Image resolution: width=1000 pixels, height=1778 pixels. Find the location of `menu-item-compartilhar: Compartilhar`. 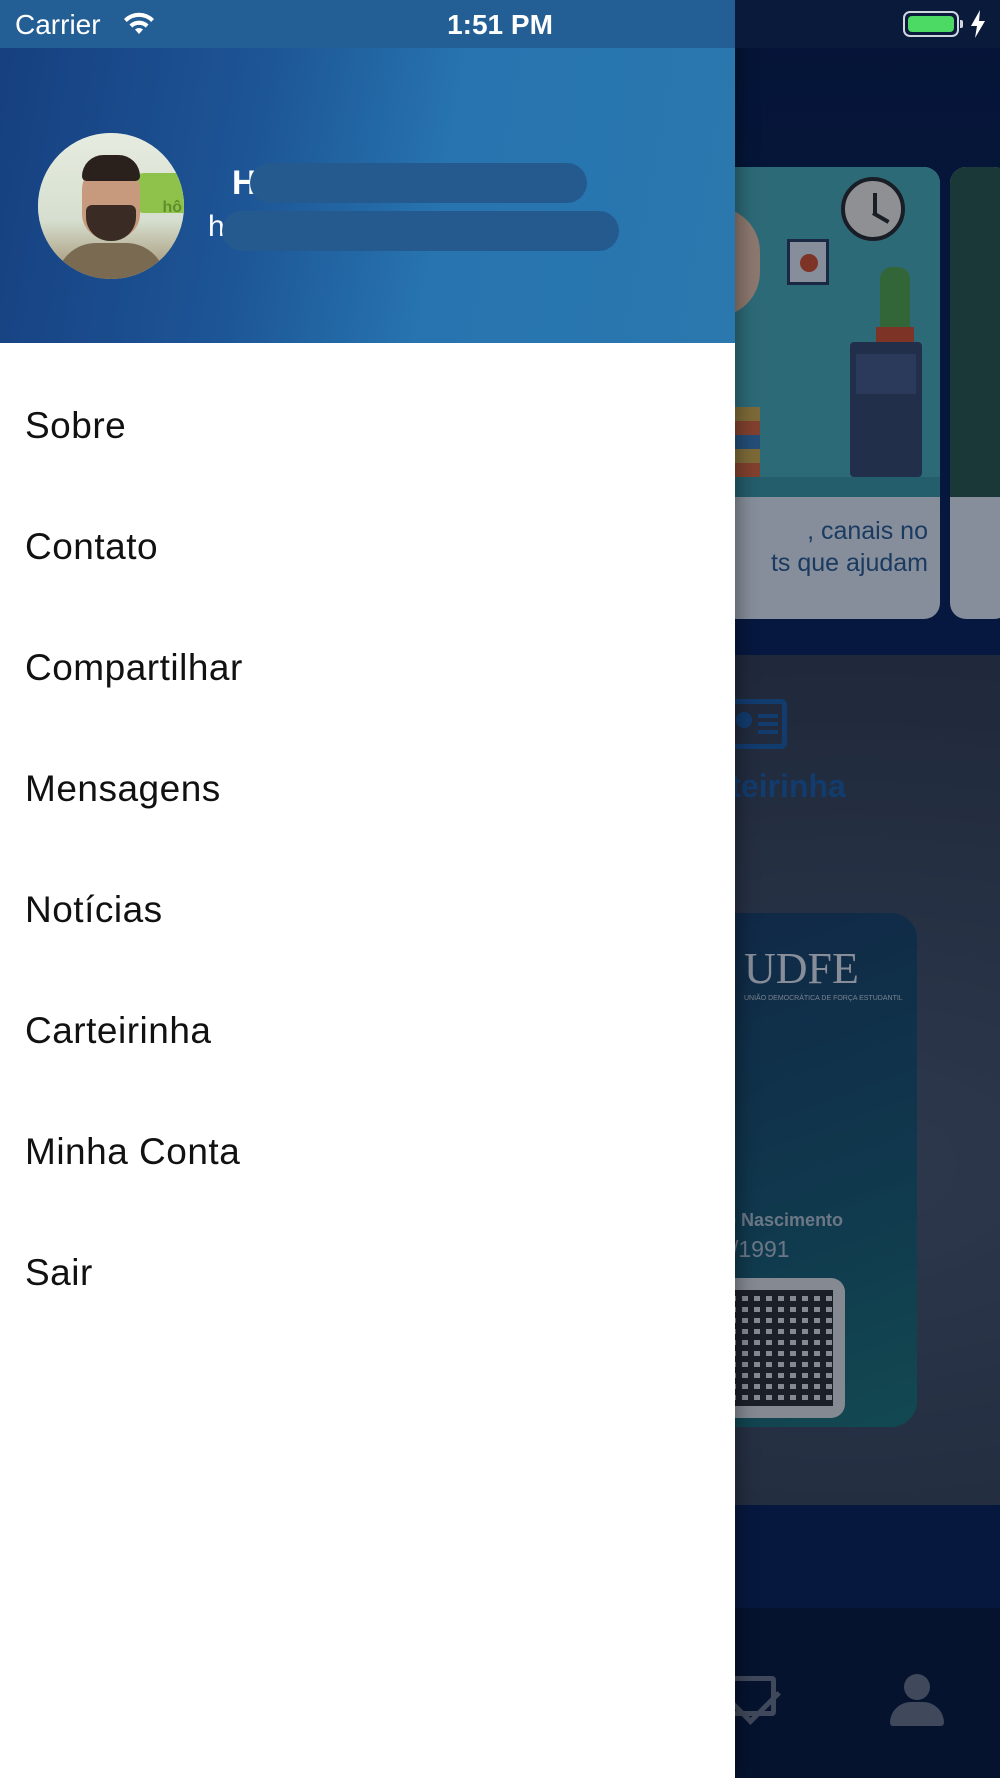

menu-item-compartilhar: Compartilhar is located at coordinates (367, 667).